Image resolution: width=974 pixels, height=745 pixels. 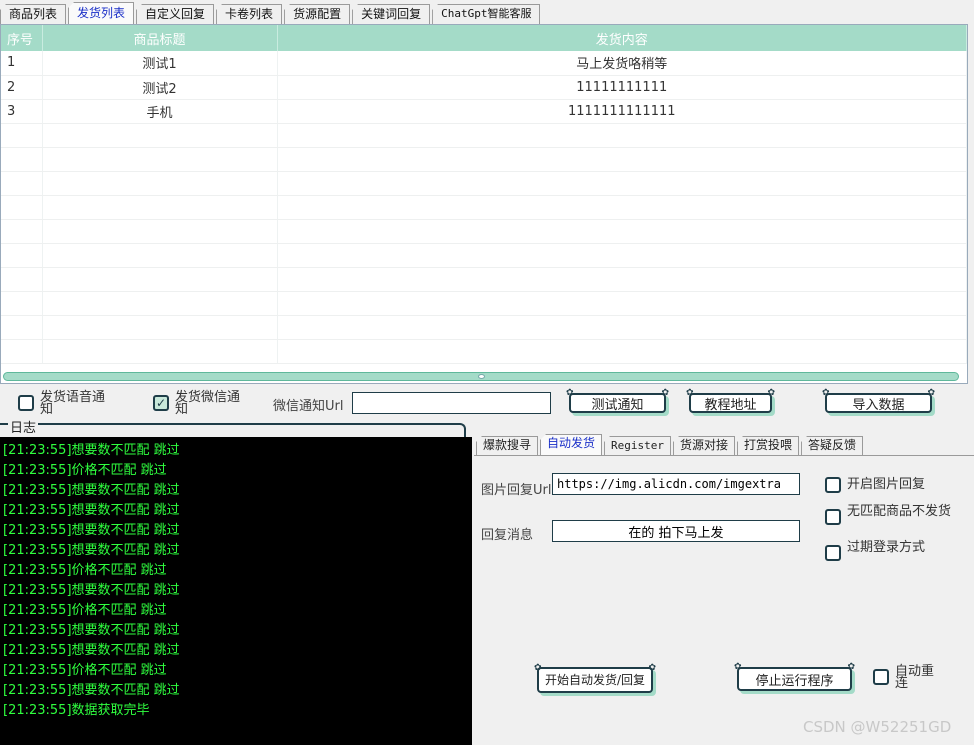 What do you see at coordinates (451, 403) in the screenshot?
I see `wechat-url-input` at bounding box center [451, 403].